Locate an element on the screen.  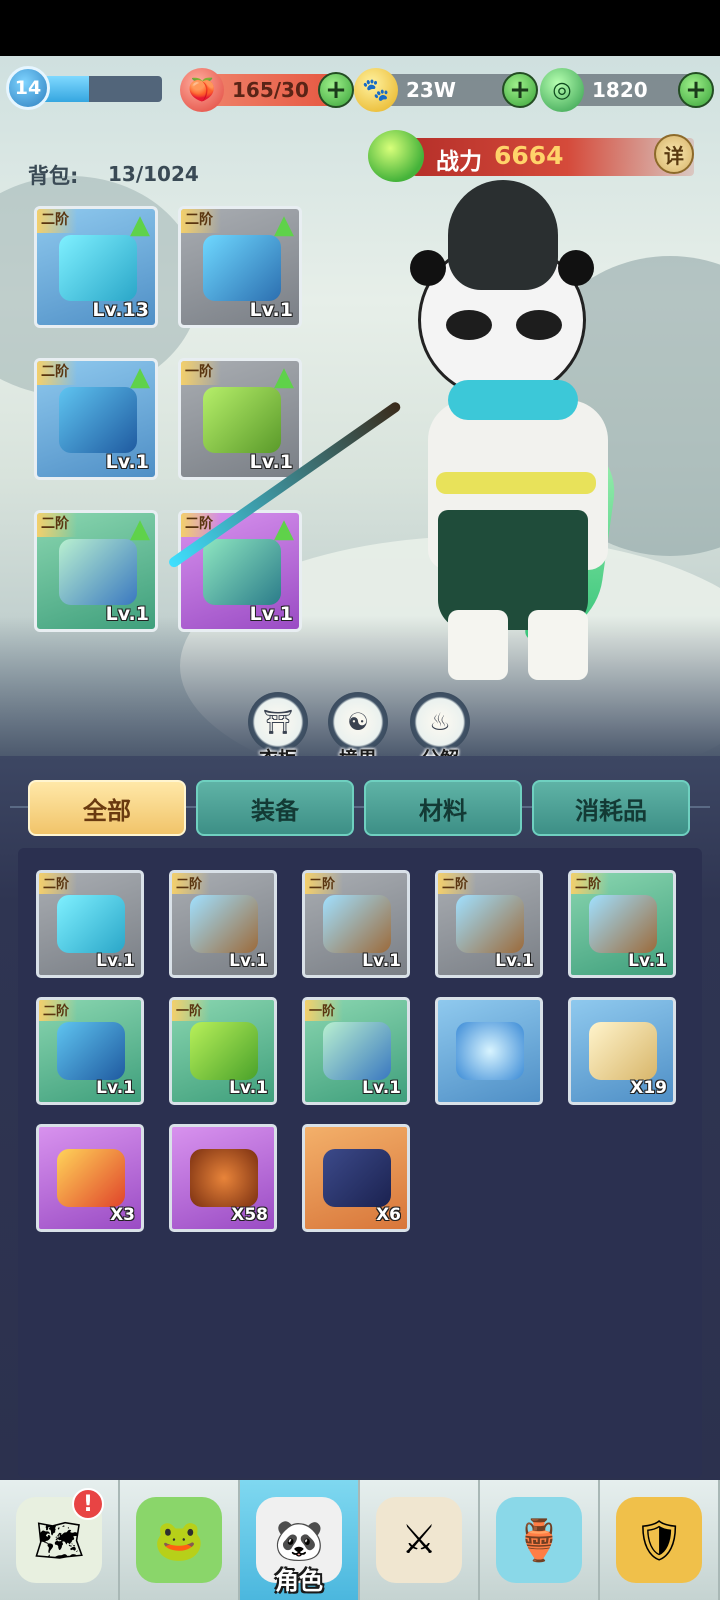
combat-power: 战力 6664 详 is located at coordinates (531, 156).